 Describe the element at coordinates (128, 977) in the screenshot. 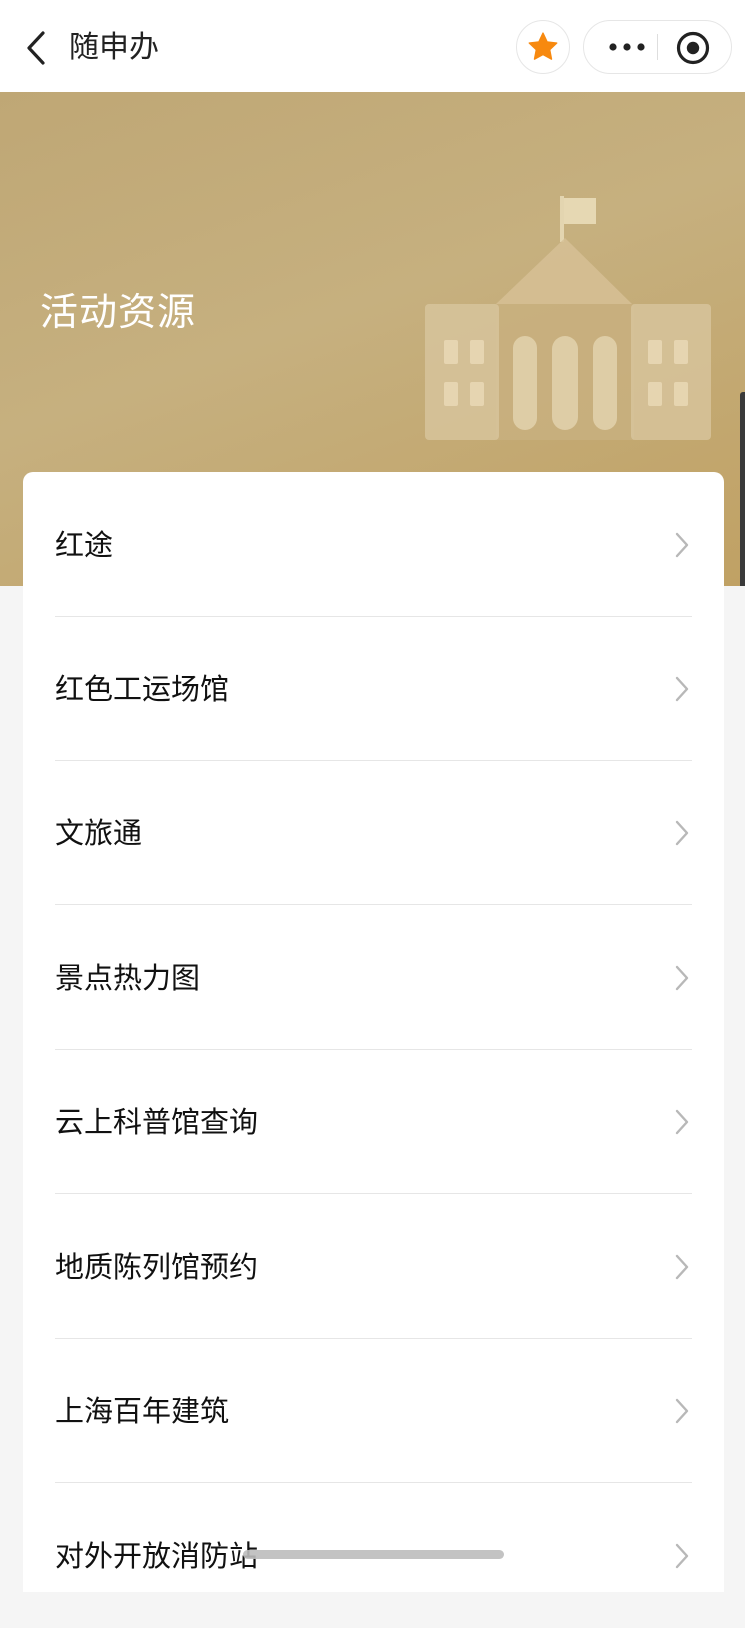

I see `list-item-label: 景点热力图` at that location.